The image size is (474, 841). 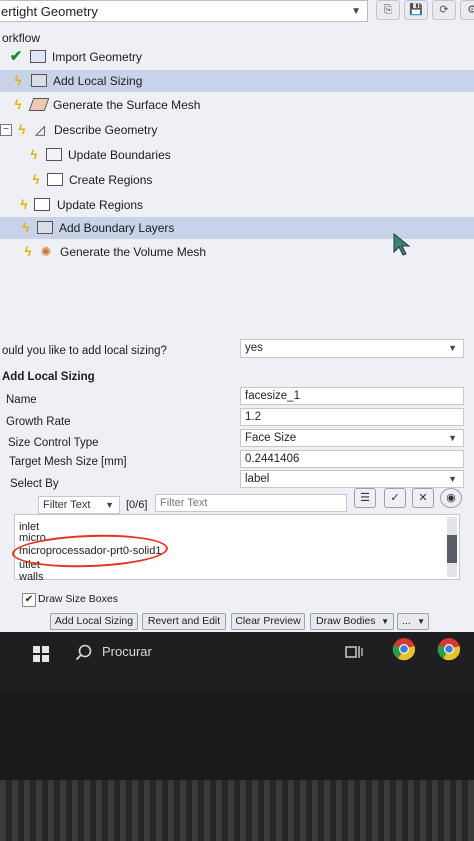 What do you see at coordinates (237, 661) in the screenshot?
I see `windows-taskbar: Procurar` at bounding box center [237, 661].